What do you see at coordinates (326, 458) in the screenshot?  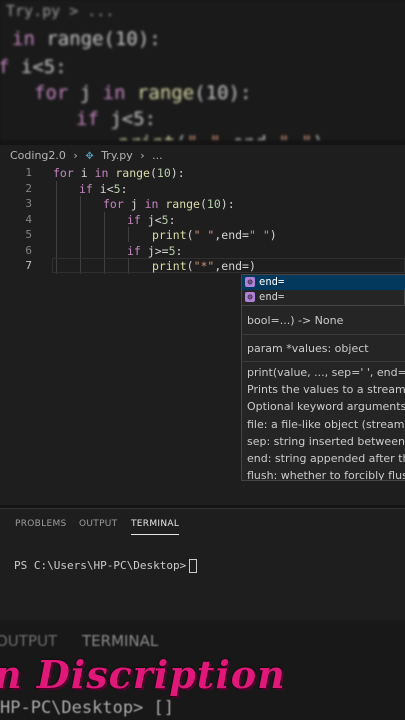 I see `doc-line: end: string appended after the` at bounding box center [326, 458].